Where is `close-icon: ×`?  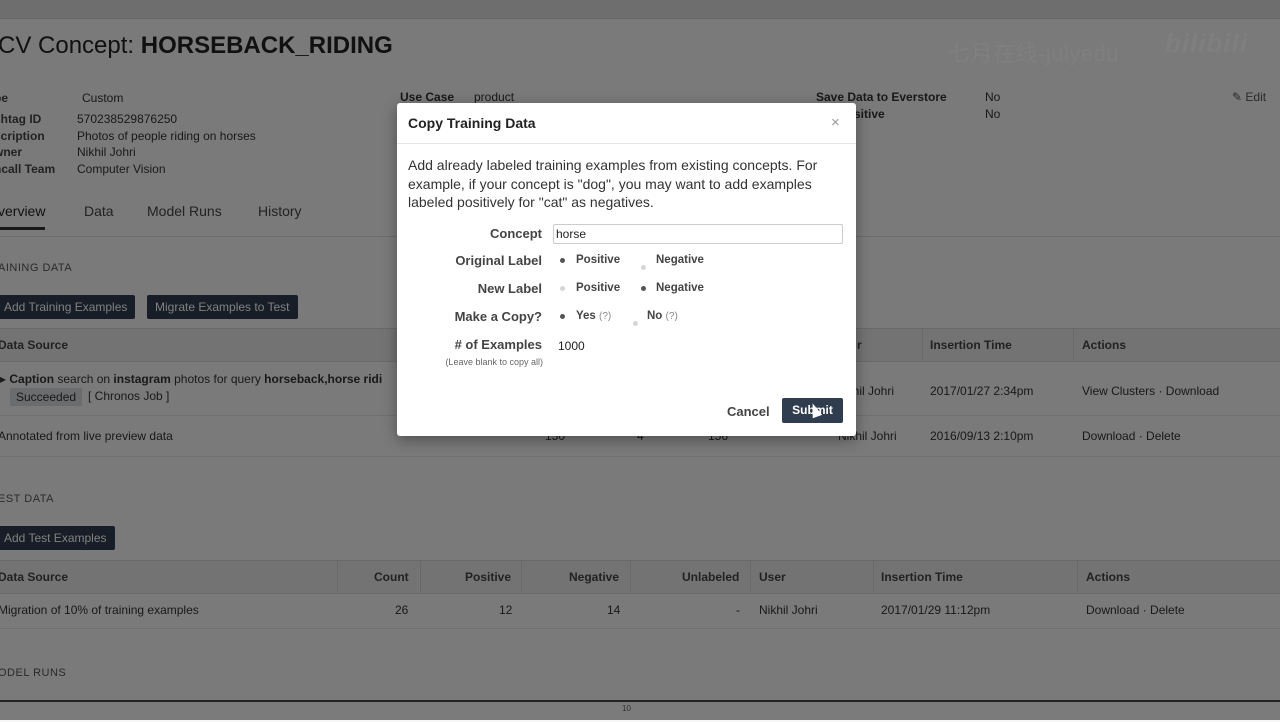 close-icon: × is located at coordinates (835, 122).